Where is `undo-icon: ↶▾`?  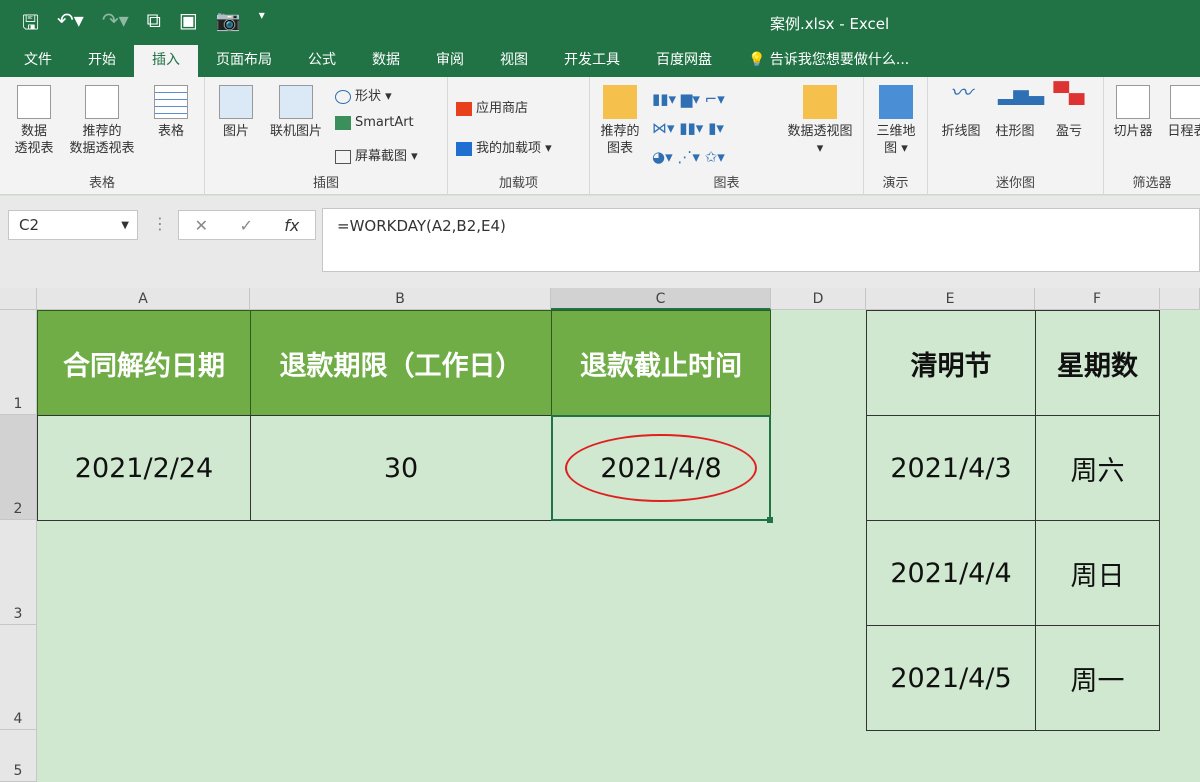 undo-icon: ↶▾ is located at coordinates (70, 25).